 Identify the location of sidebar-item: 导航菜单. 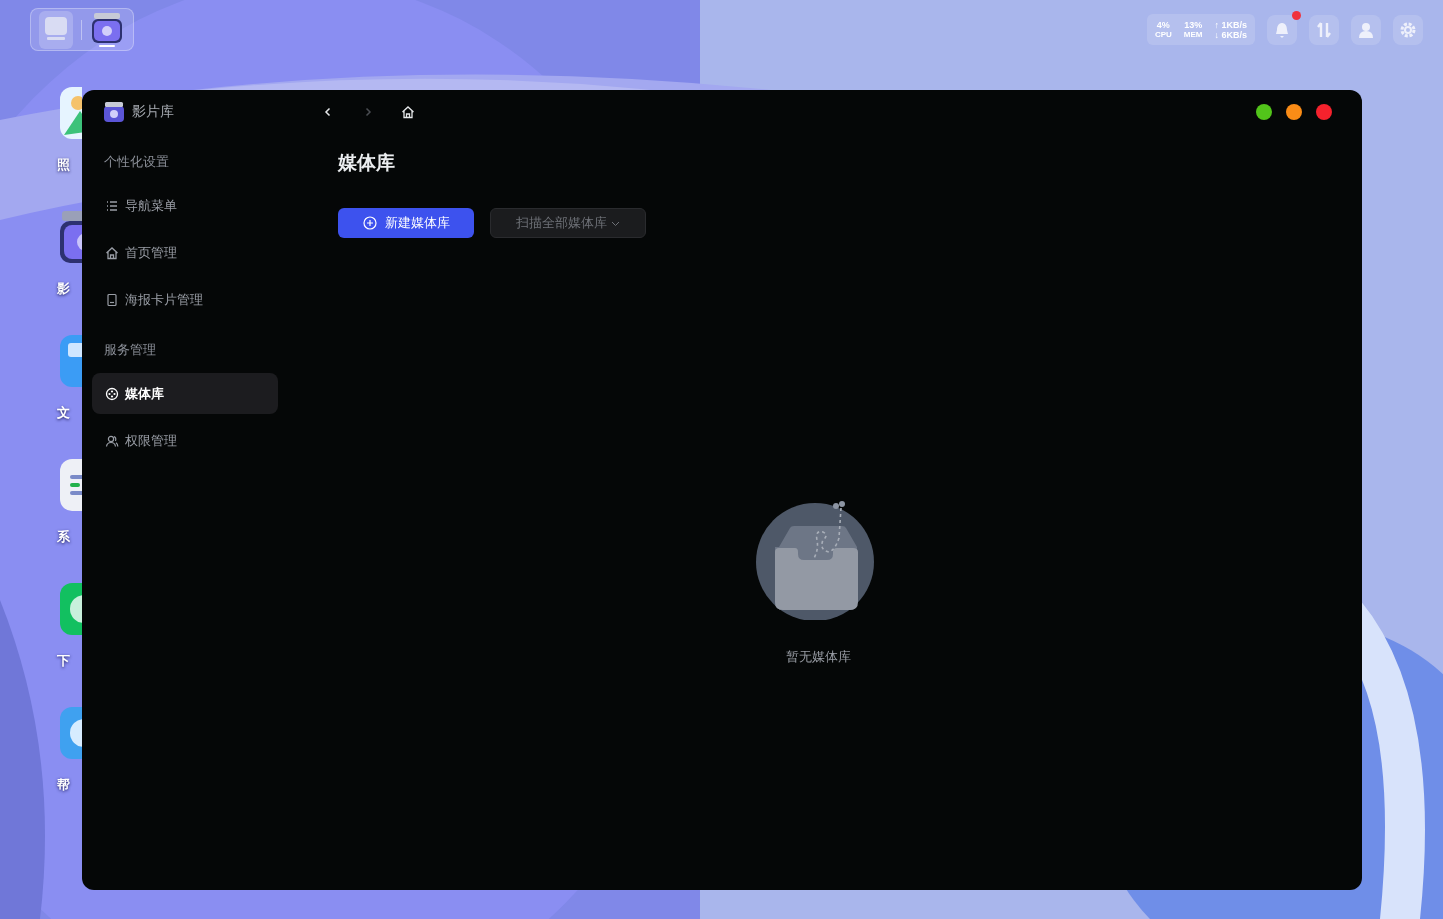
(185, 205).